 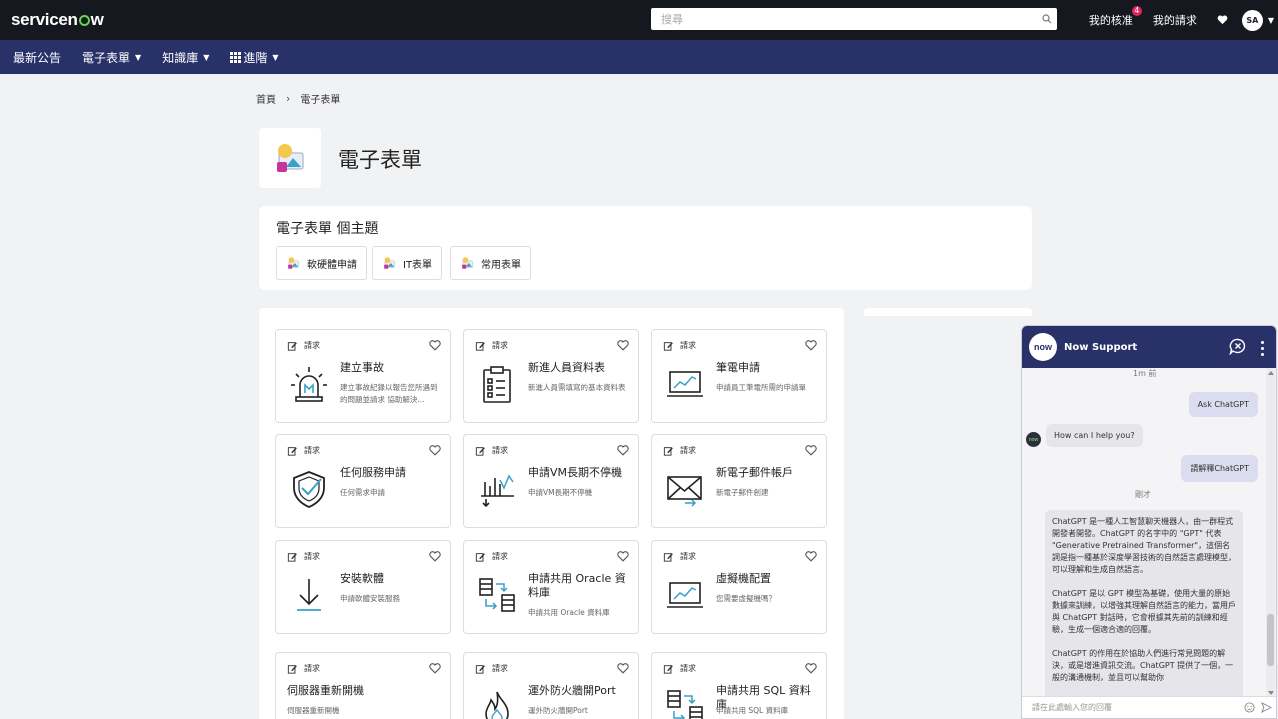 I want to click on card-description: 申請員工筆電所需的申請單, so click(x=761, y=387).